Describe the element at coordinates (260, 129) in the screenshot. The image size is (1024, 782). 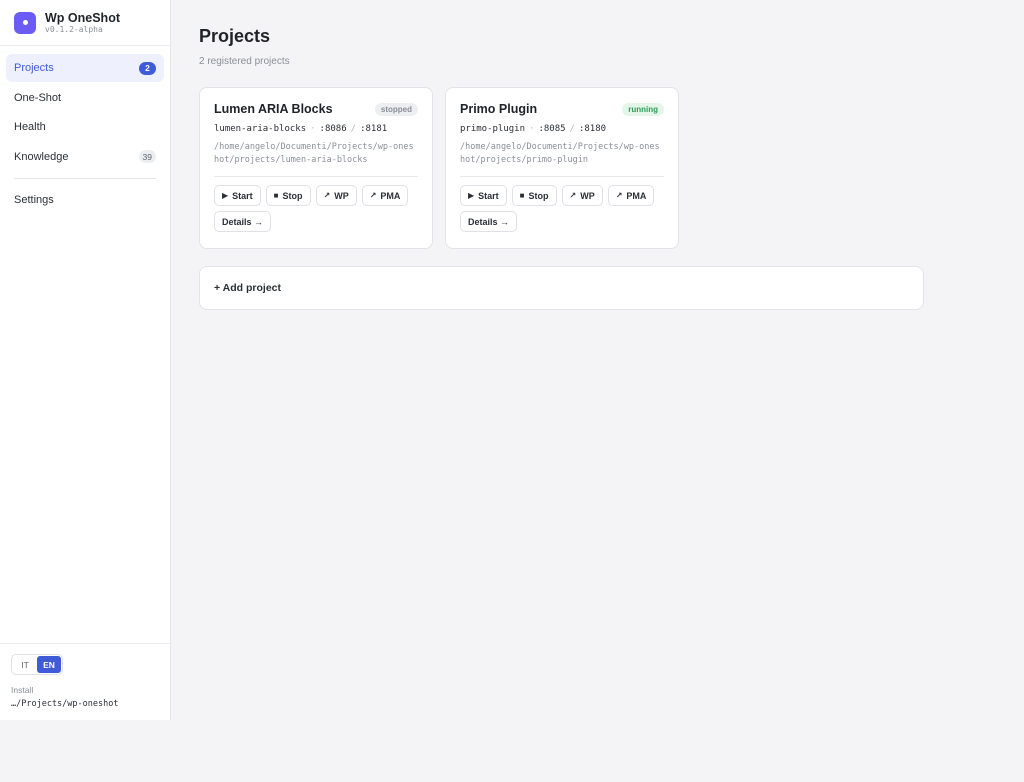
I see `project-slug: lumen-aria-blocks` at that location.